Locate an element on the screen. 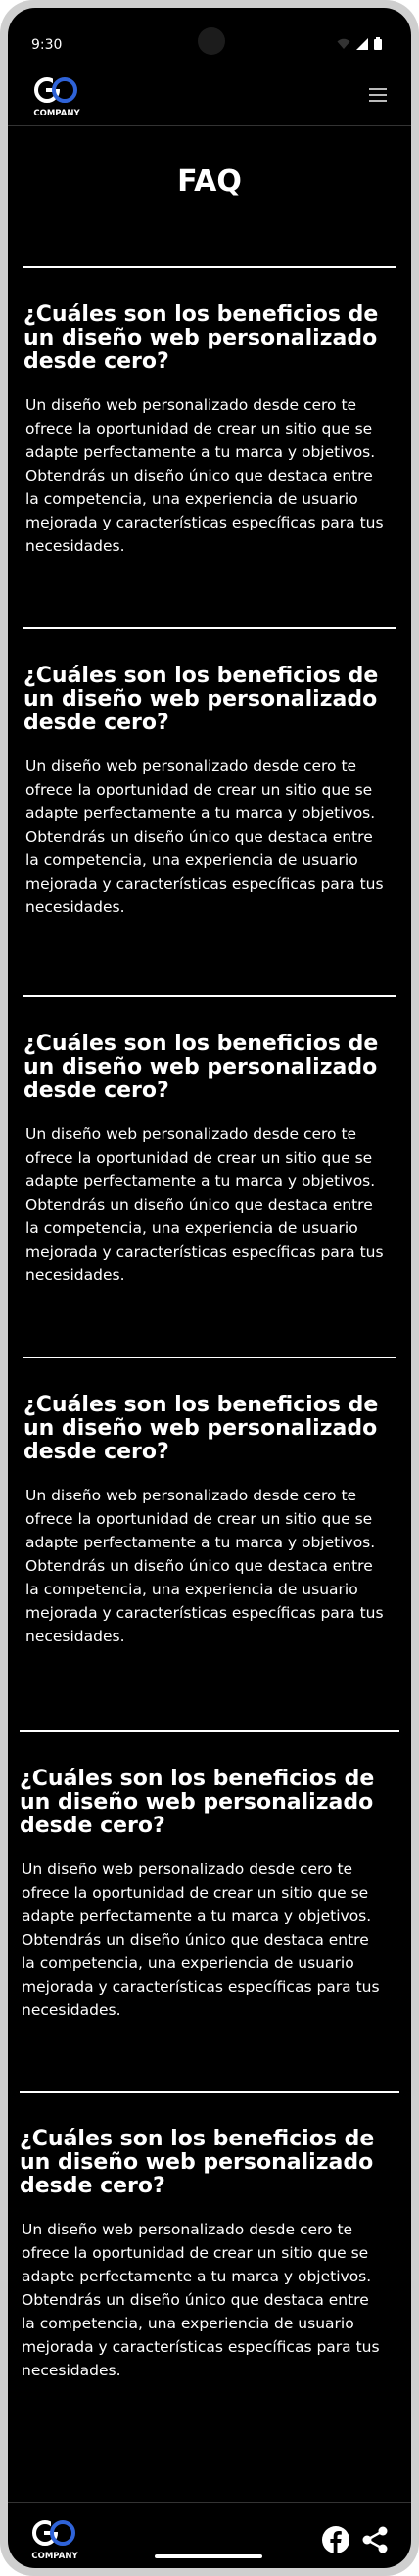 This screenshot has width=419, height=2576. hamburger-menu-icon is located at coordinates (378, 98).